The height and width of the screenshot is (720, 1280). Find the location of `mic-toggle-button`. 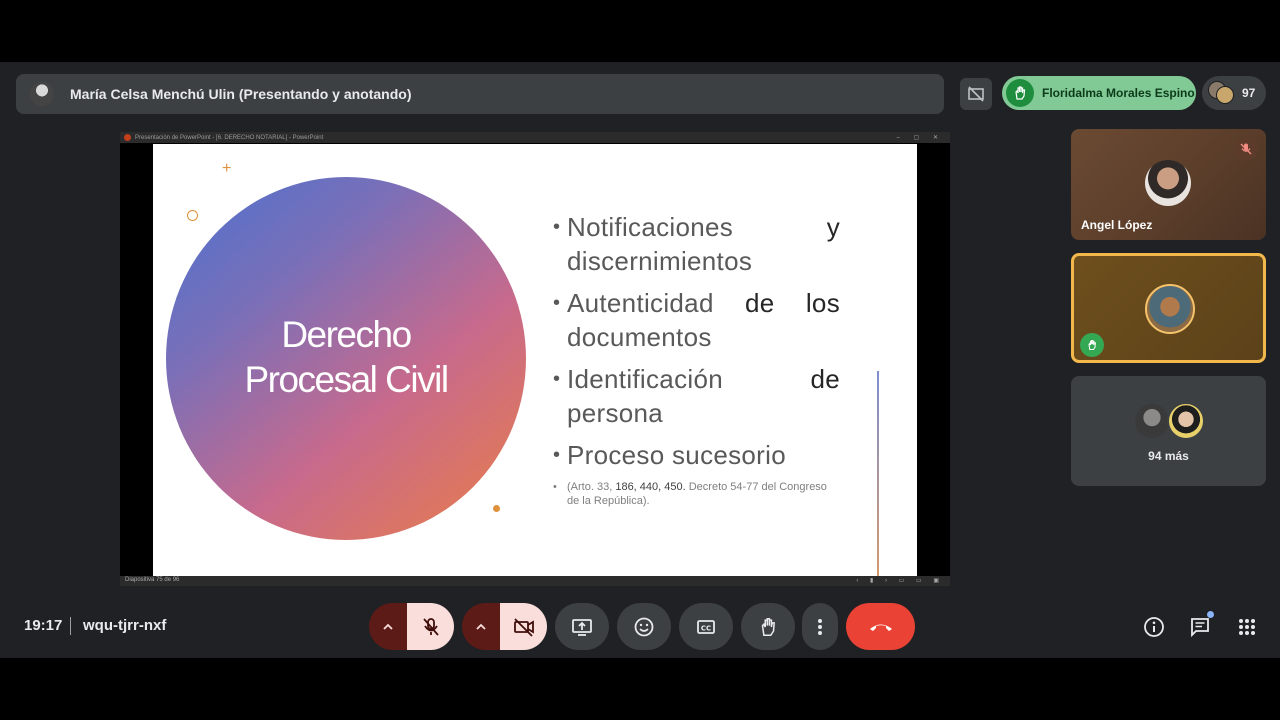

mic-toggle-button is located at coordinates (430, 626).